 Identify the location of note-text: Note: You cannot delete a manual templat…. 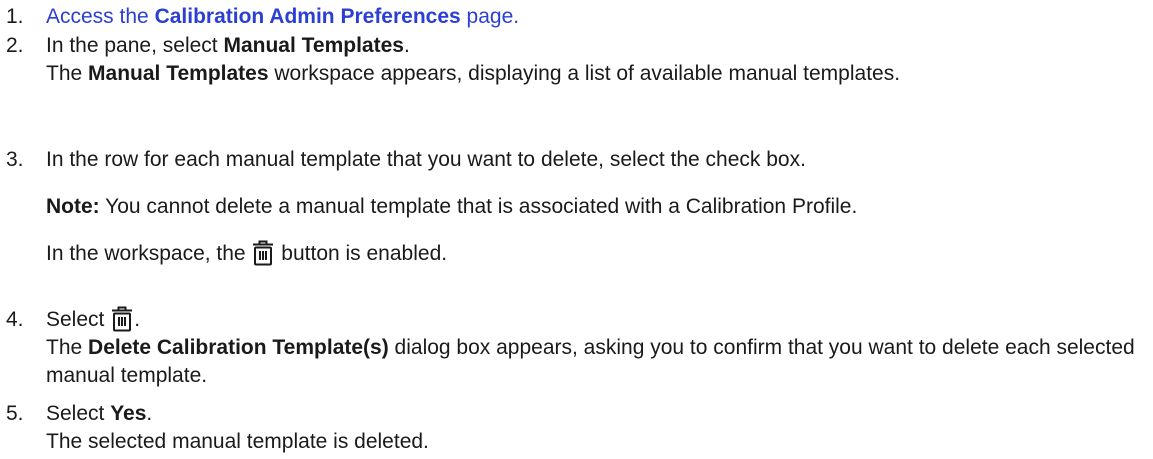
(452, 206).